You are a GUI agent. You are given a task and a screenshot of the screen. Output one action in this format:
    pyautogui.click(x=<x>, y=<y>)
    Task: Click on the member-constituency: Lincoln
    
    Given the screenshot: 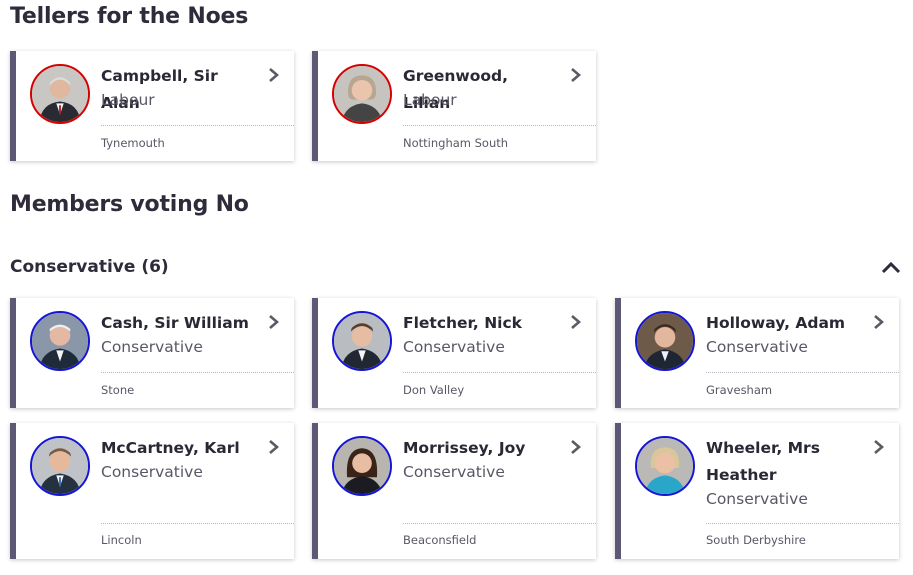 What is the action you would take?
    pyautogui.click(x=121, y=540)
    